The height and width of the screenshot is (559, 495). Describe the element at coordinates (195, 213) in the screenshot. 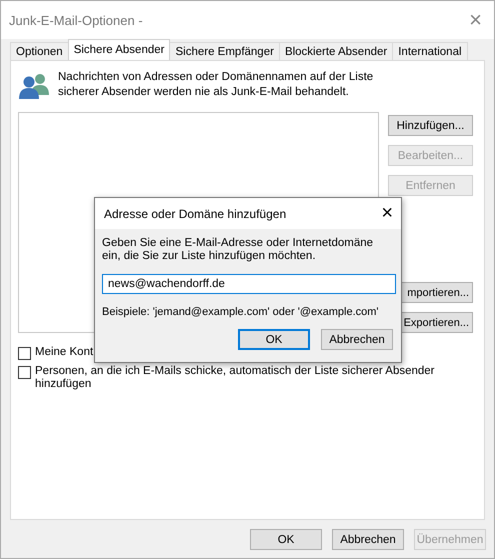

I see `dialog-title: Adresse oder Domäne hinzufügen` at that location.